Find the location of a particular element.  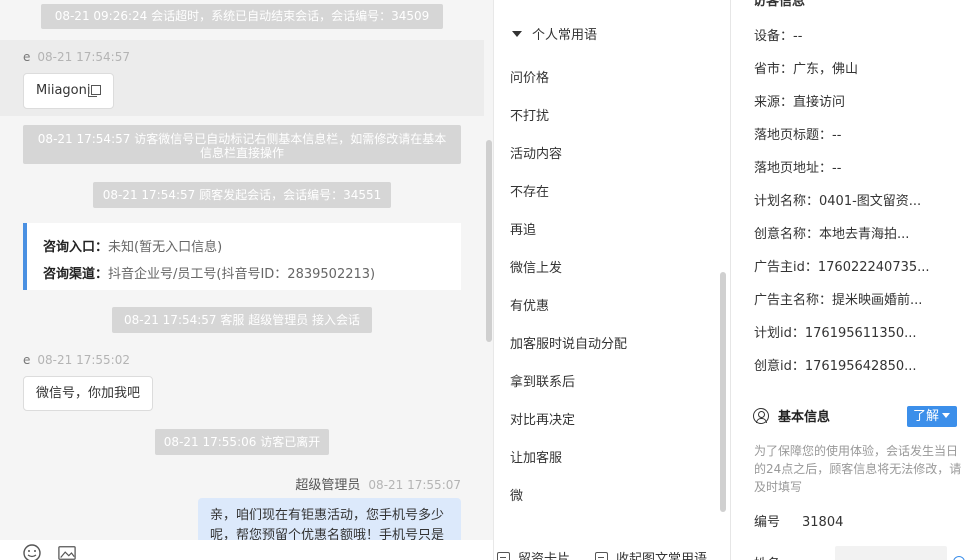

visitor-name: e is located at coordinates (27, 57).